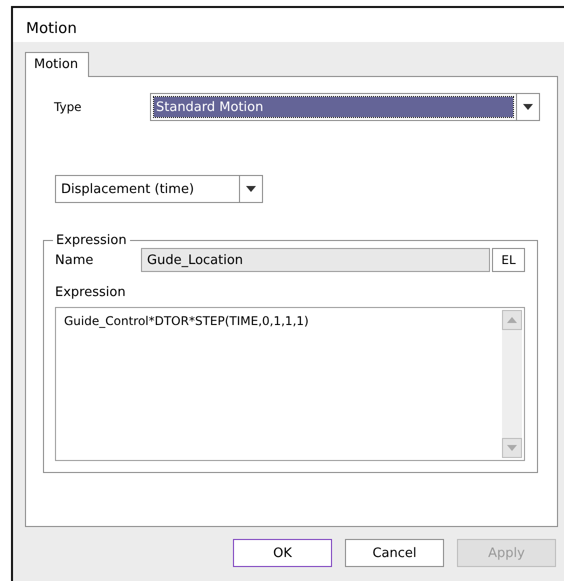 This screenshot has height=581, width=564. What do you see at coordinates (159, 189) in the screenshot?
I see `motion-kind-dropdown: Displacement (time)` at bounding box center [159, 189].